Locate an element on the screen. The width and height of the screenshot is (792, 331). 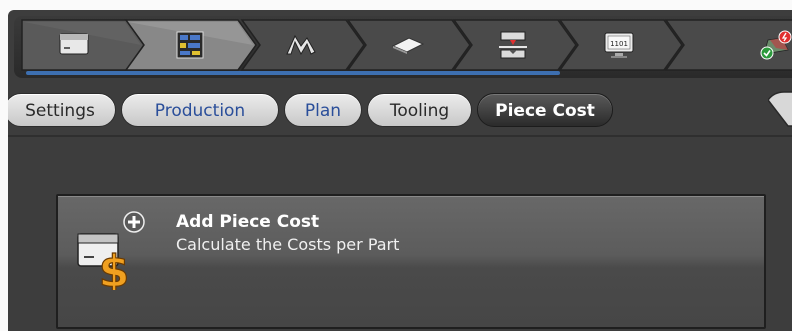
press-brake-icon is located at coordinates (513, 45).